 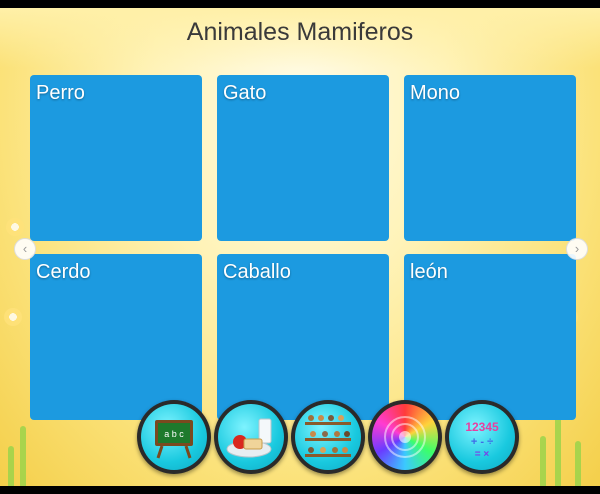 What do you see at coordinates (300, 32) in the screenshot?
I see `page-title: Animales Mamiferos` at bounding box center [300, 32].